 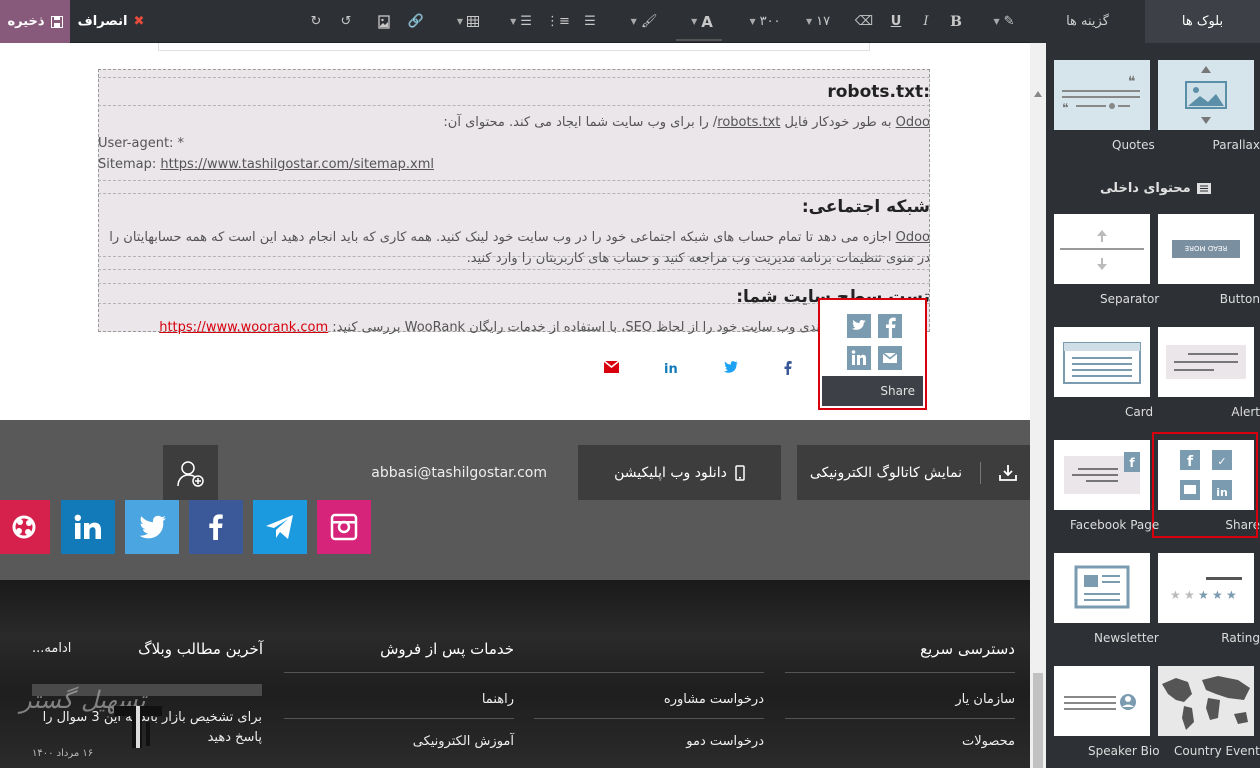 I want to click on odoo-word: Odoo, so click(x=912, y=237).